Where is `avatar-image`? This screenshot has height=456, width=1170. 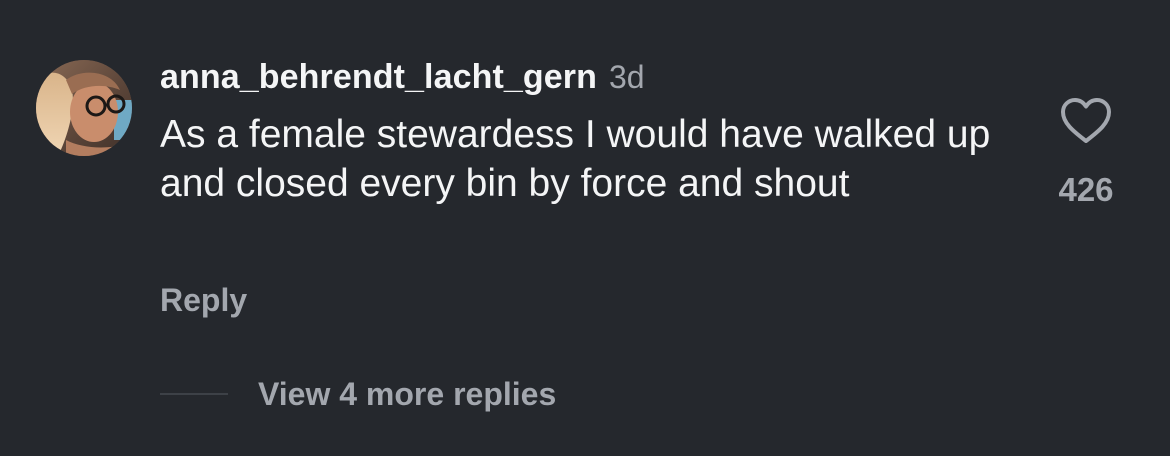 avatar-image is located at coordinates (84, 108).